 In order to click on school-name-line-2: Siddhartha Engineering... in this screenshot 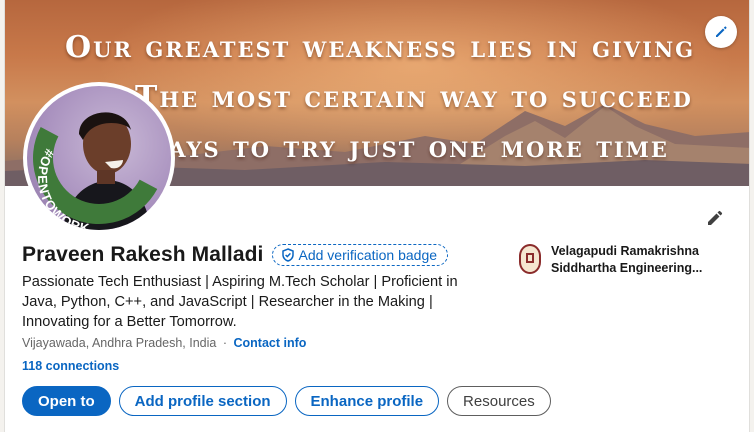, I will do `click(627, 268)`.